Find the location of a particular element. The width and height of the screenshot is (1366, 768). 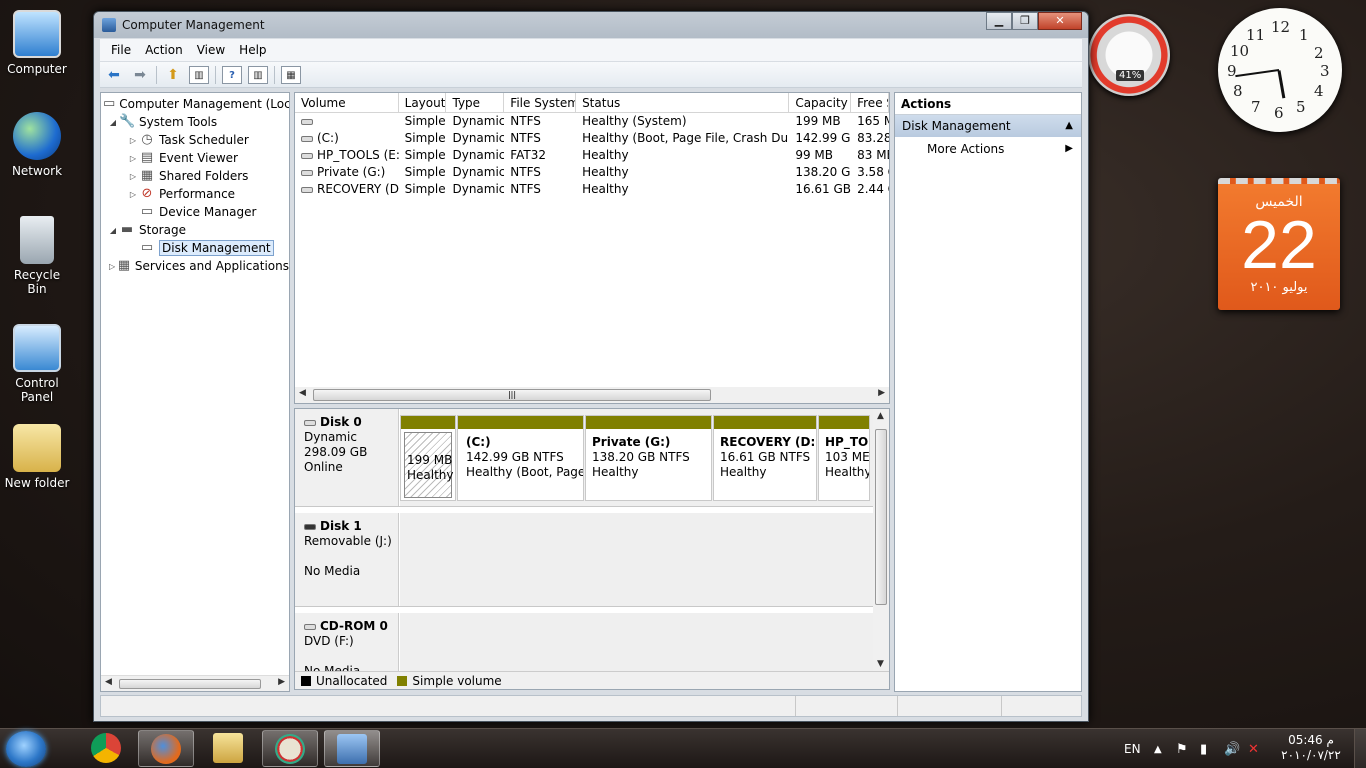

power-icon: ✕ is located at coordinates (1253, 748).